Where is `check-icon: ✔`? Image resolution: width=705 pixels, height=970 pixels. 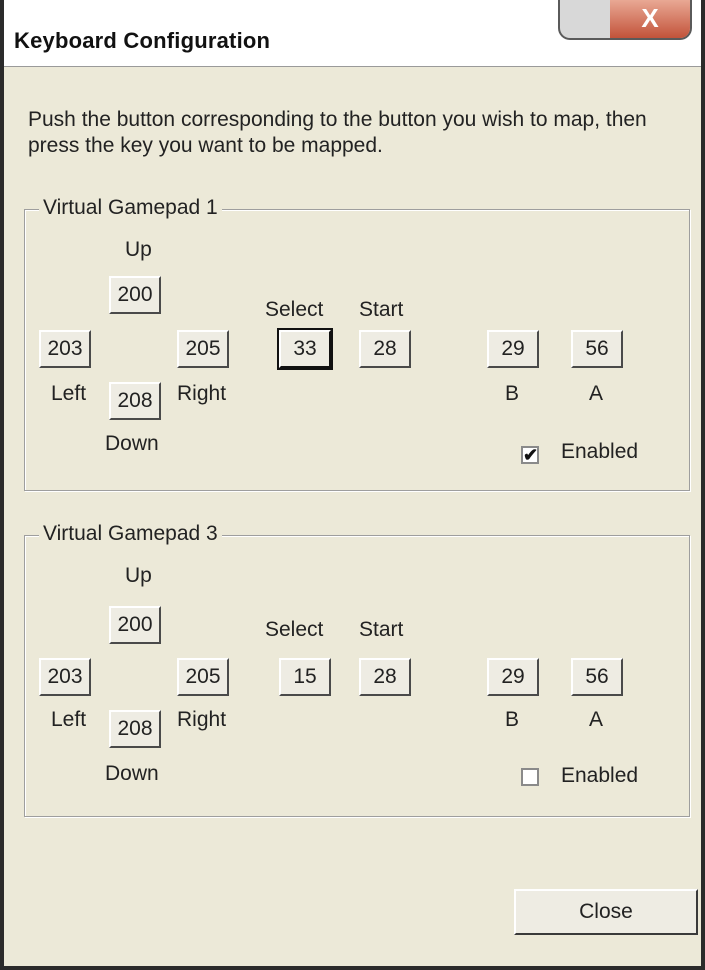 check-icon: ✔ is located at coordinates (531, 455).